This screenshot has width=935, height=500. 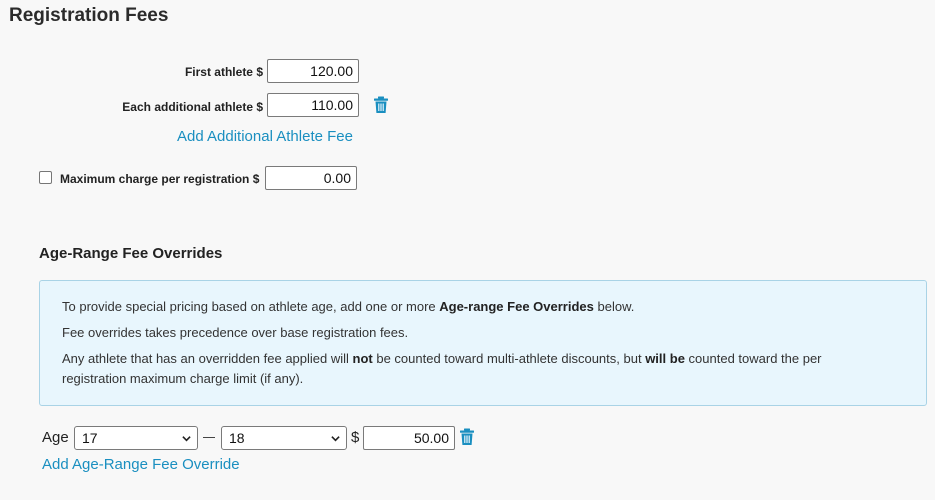 I want to click on additional-athlete-label: Each additional athlete $, so click(x=192, y=107).